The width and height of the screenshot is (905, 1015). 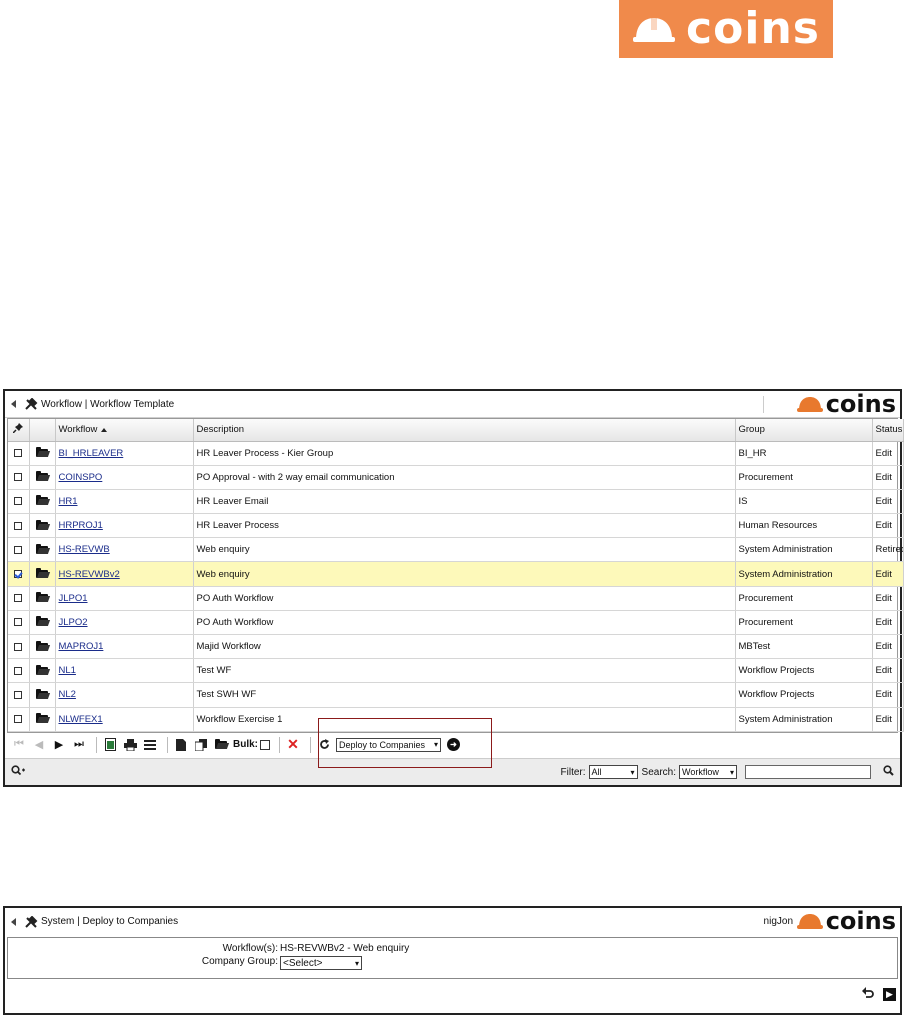 I want to click on export-excel-icon, so click(x=110, y=745).